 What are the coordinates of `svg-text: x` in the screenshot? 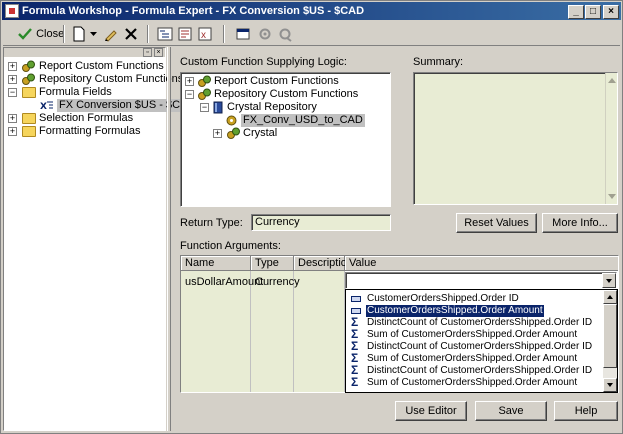 It's located at (203, 35).